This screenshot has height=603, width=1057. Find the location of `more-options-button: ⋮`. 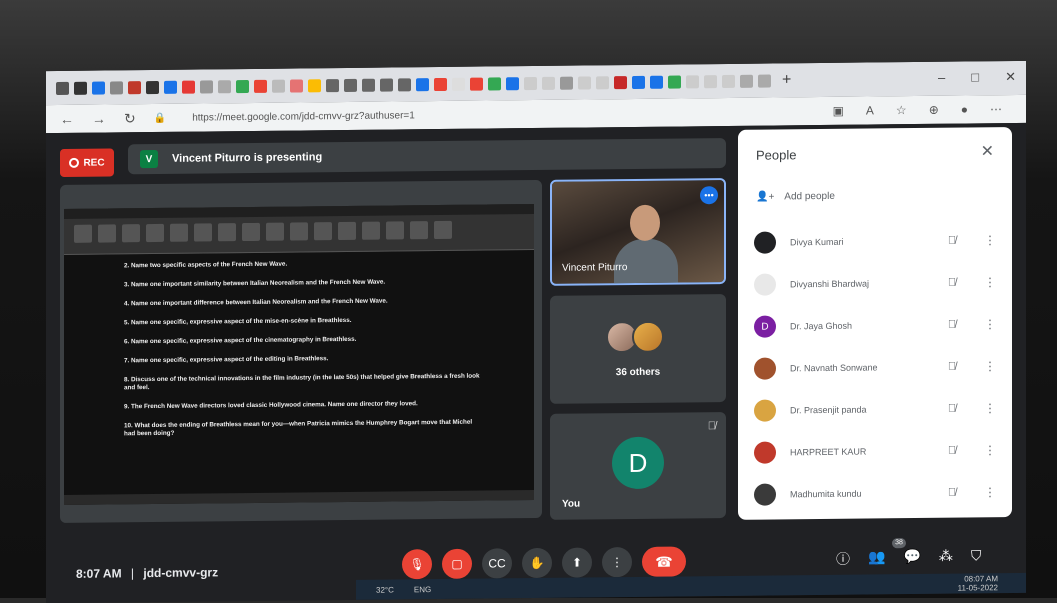

more-options-button: ⋮ is located at coordinates (617, 562).